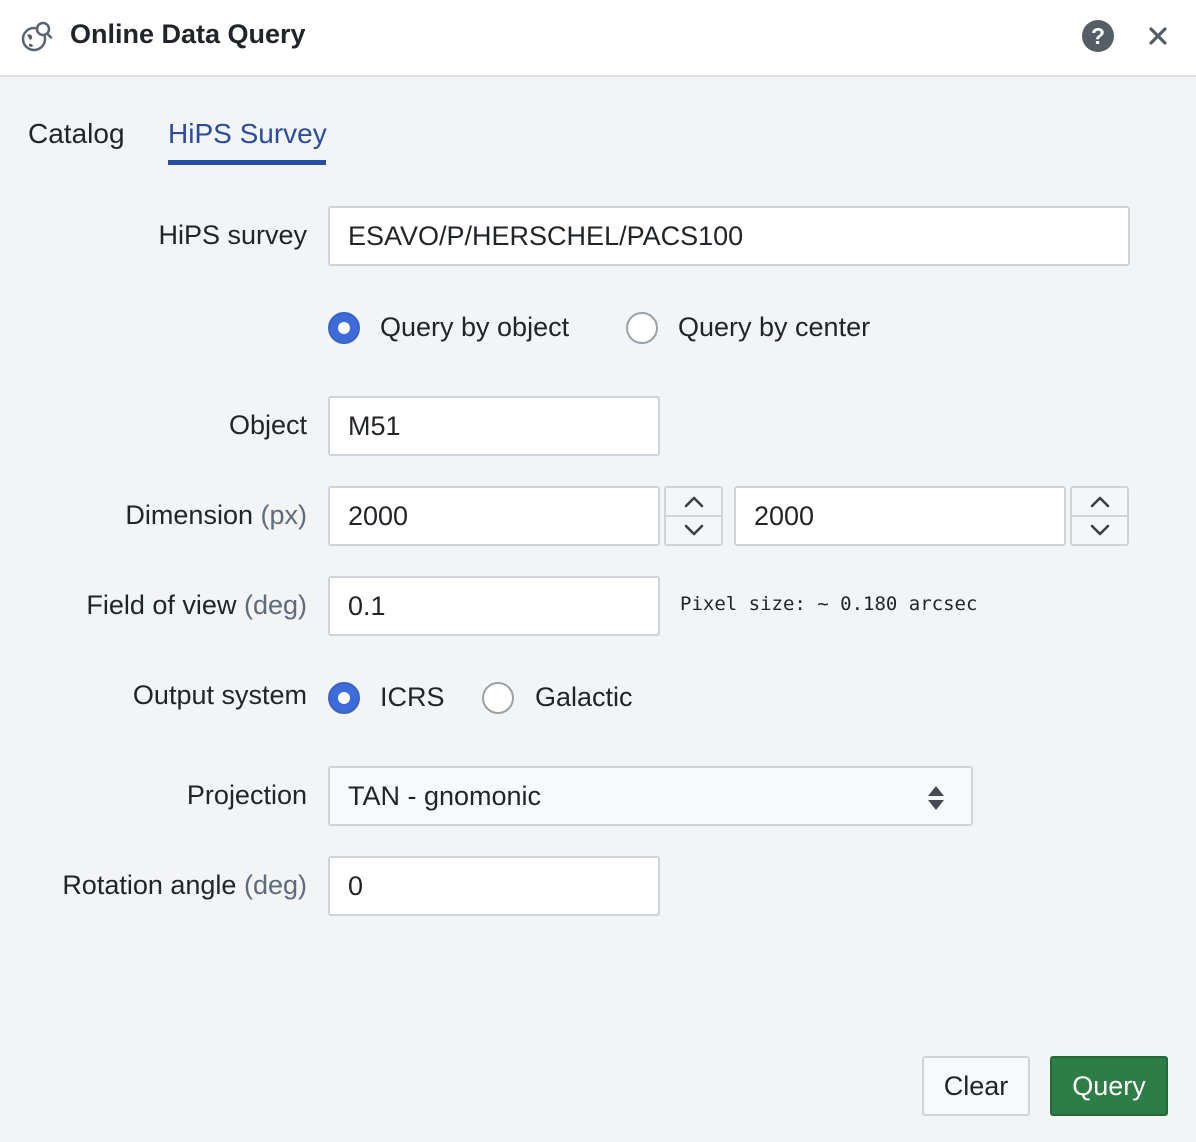  I want to click on projection-select: TAN - gnomonic, so click(650, 796).